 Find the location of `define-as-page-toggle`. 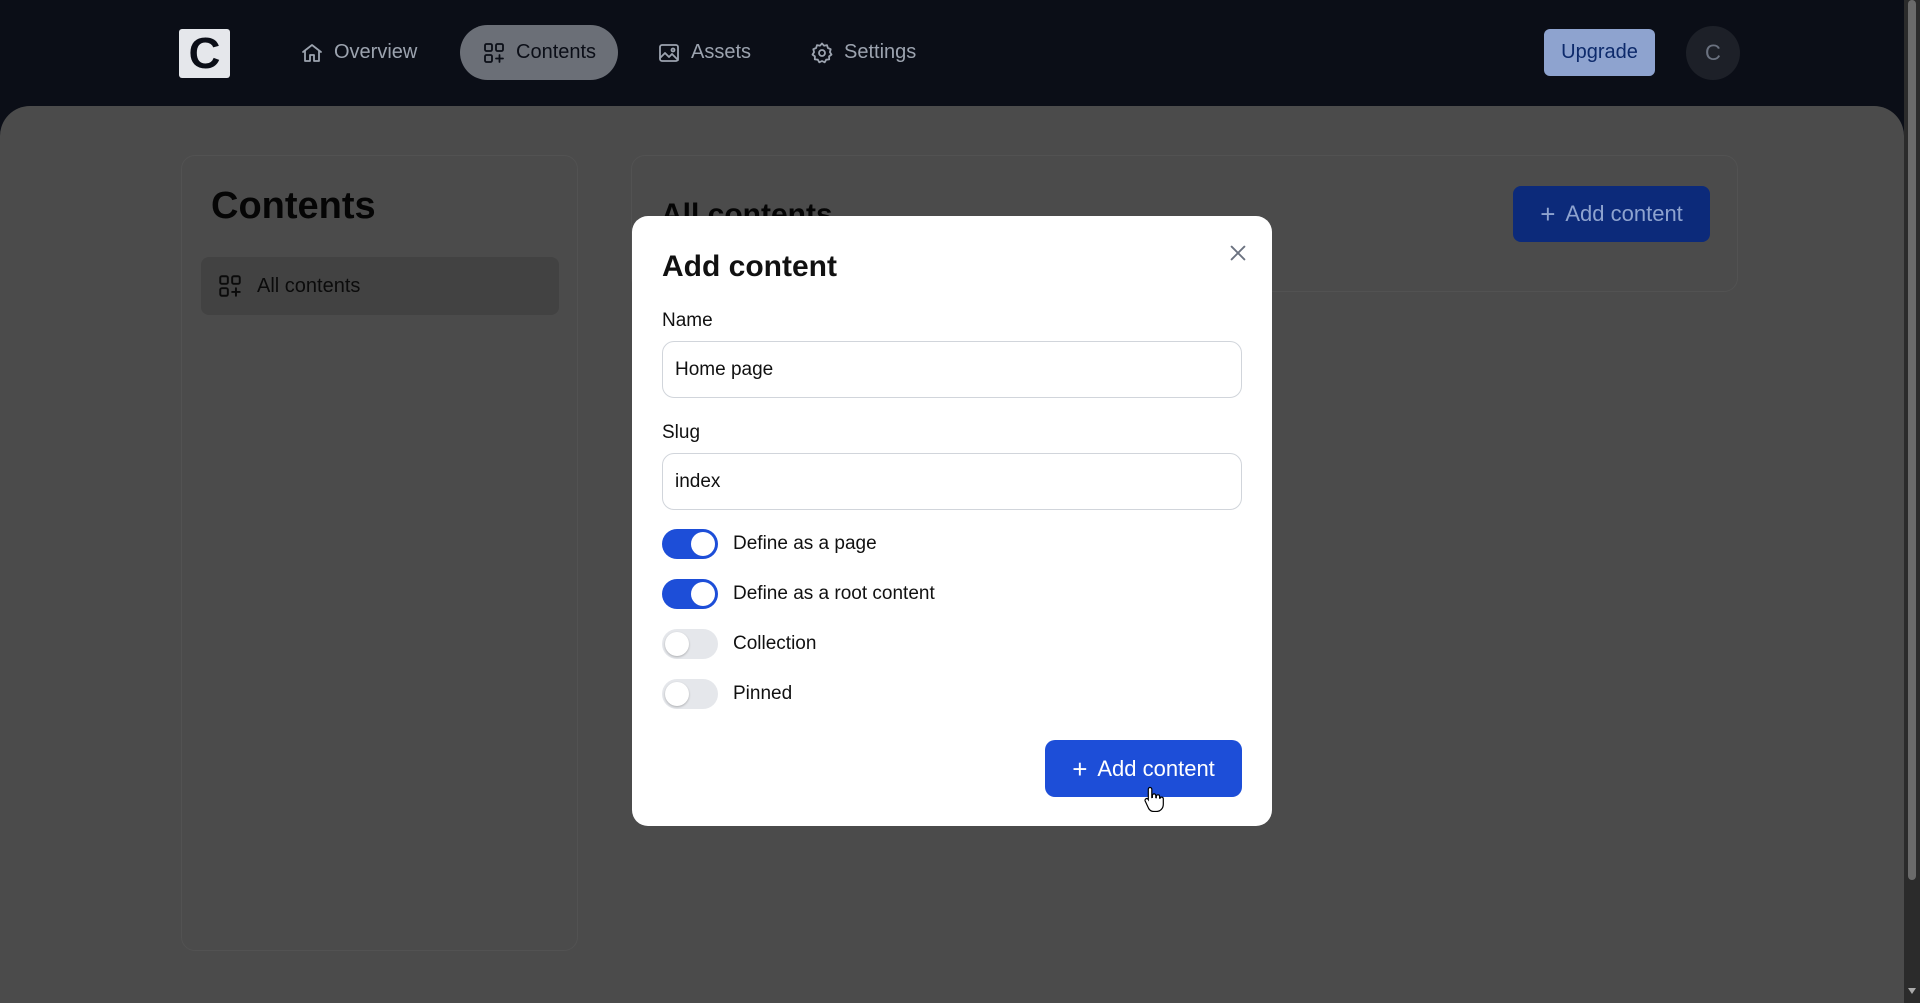

define-as-page-toggle is located at coordinates (690, 544).